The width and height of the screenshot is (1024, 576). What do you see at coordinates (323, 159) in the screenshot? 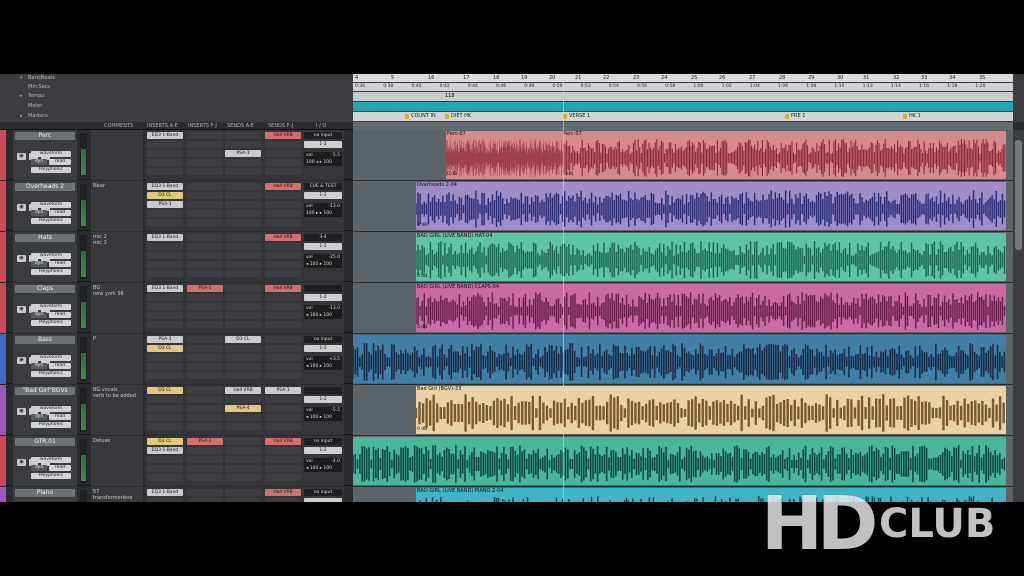
I see `volume-pan-readout: vol -5.5 100 ◂ ▸ 100` at bounding box center [323, 159].